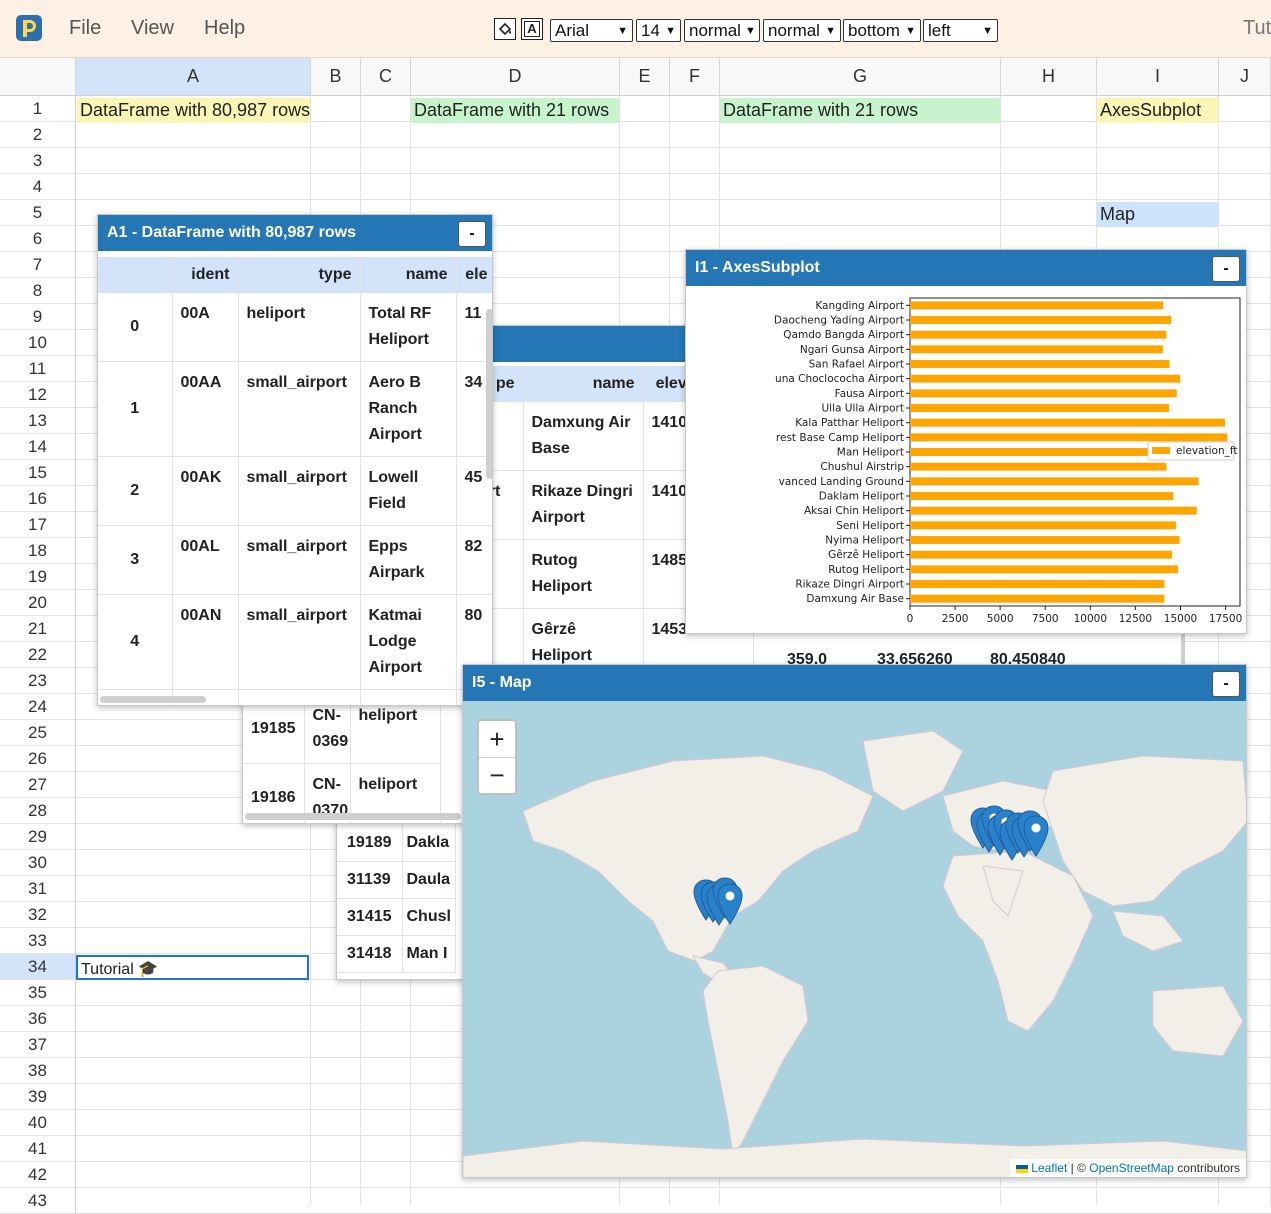  What do you see at coordinates (802, 30) in the screenshot?
I see `font-style-select: normal ▼` at bounding box center [802, 30].